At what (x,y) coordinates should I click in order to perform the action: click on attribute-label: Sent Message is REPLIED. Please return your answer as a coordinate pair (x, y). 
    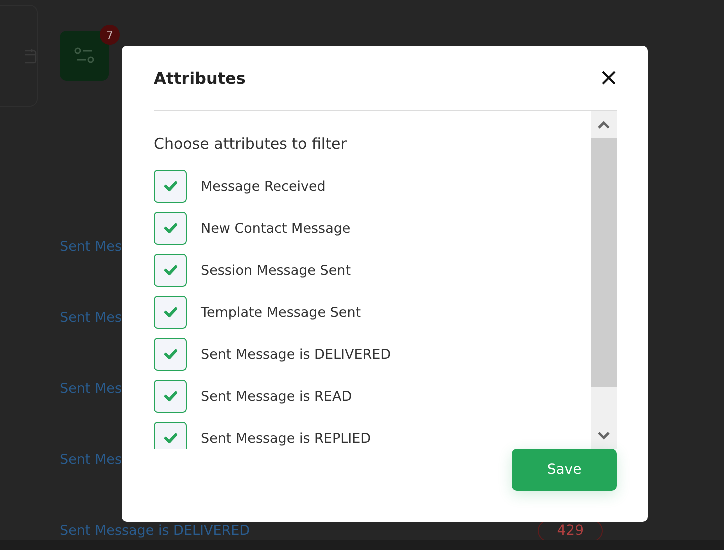
    Looking at the image, I should click on (286, 438).